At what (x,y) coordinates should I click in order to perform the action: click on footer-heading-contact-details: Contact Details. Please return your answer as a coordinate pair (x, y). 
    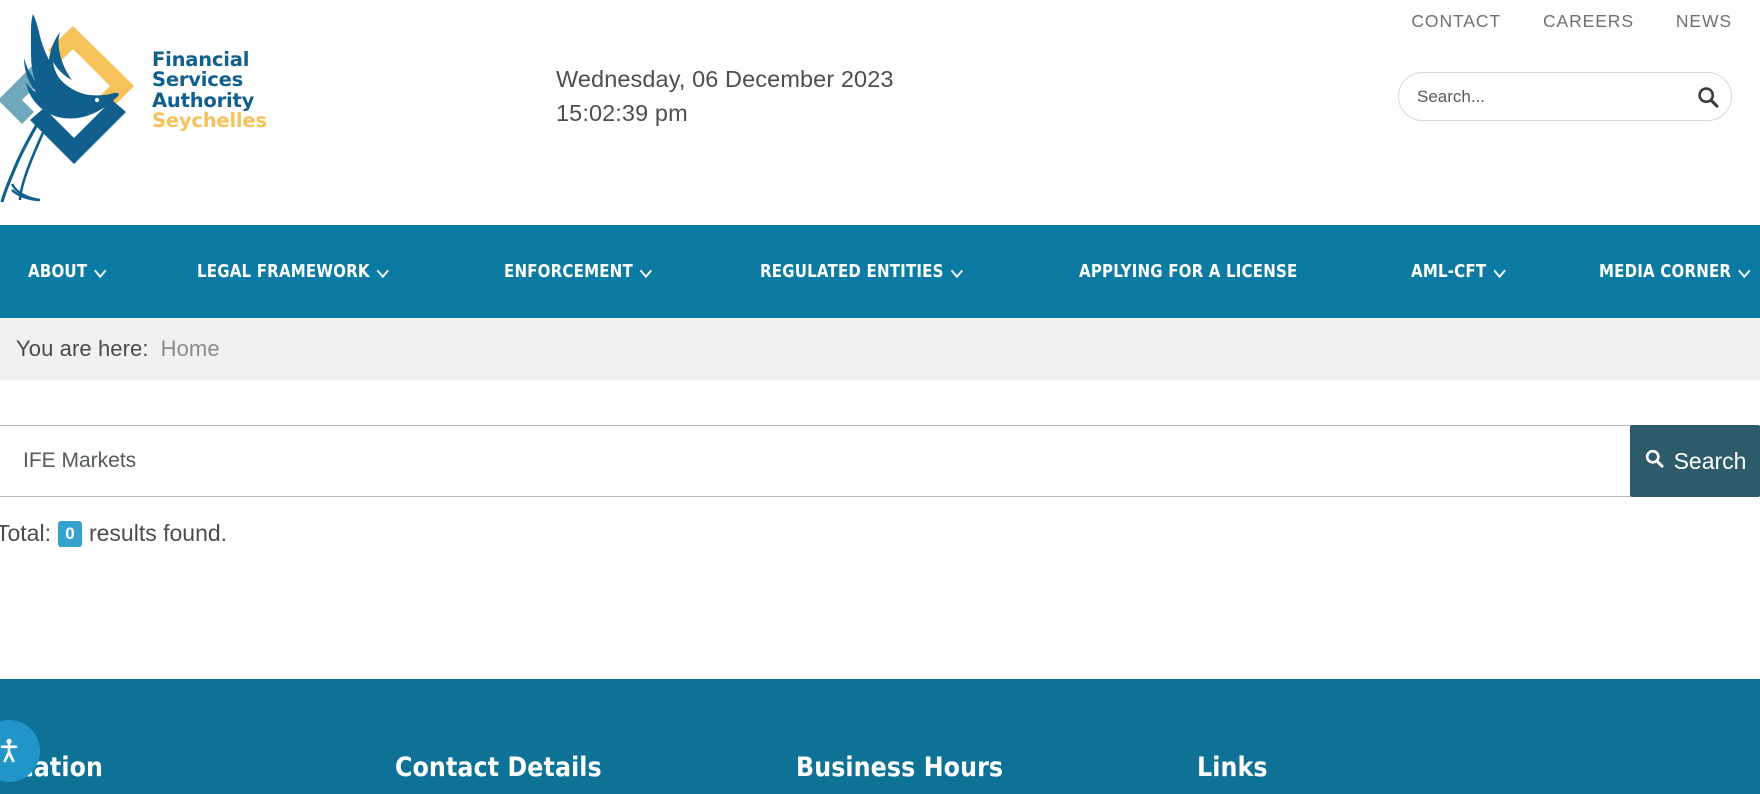
    Looking at the image, I should click on (498, 767).